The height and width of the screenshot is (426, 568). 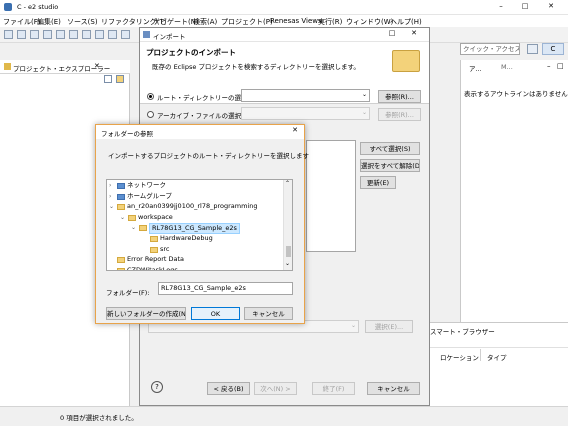 I want to click on deselect-all-button: 選択をすべて解除(D), so click(x=390, y=165).